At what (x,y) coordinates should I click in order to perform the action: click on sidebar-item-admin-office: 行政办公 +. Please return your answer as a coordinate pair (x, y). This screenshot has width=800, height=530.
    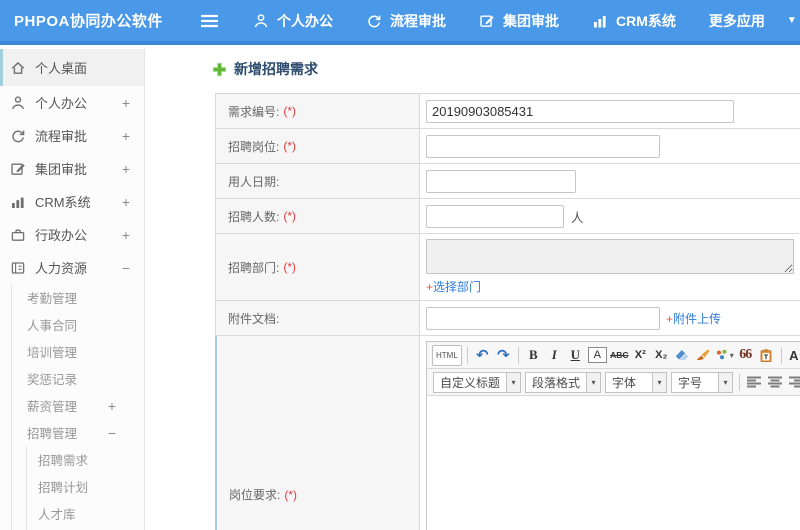
    Looking at the image, I should click on (72, 234).